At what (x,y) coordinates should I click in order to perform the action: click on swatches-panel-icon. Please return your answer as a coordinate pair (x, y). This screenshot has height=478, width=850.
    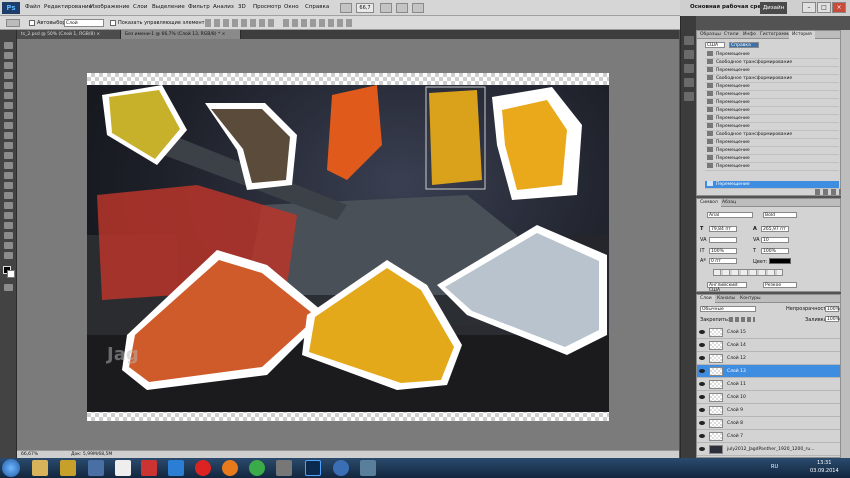
    Looking at the image, I should click on (689, 54).